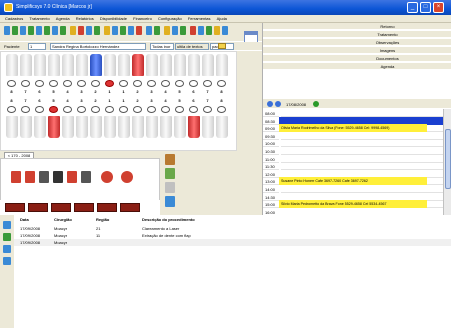  Describe the element at coordinates (107, 30) in the screenshot. I see `star-icon` at that location.